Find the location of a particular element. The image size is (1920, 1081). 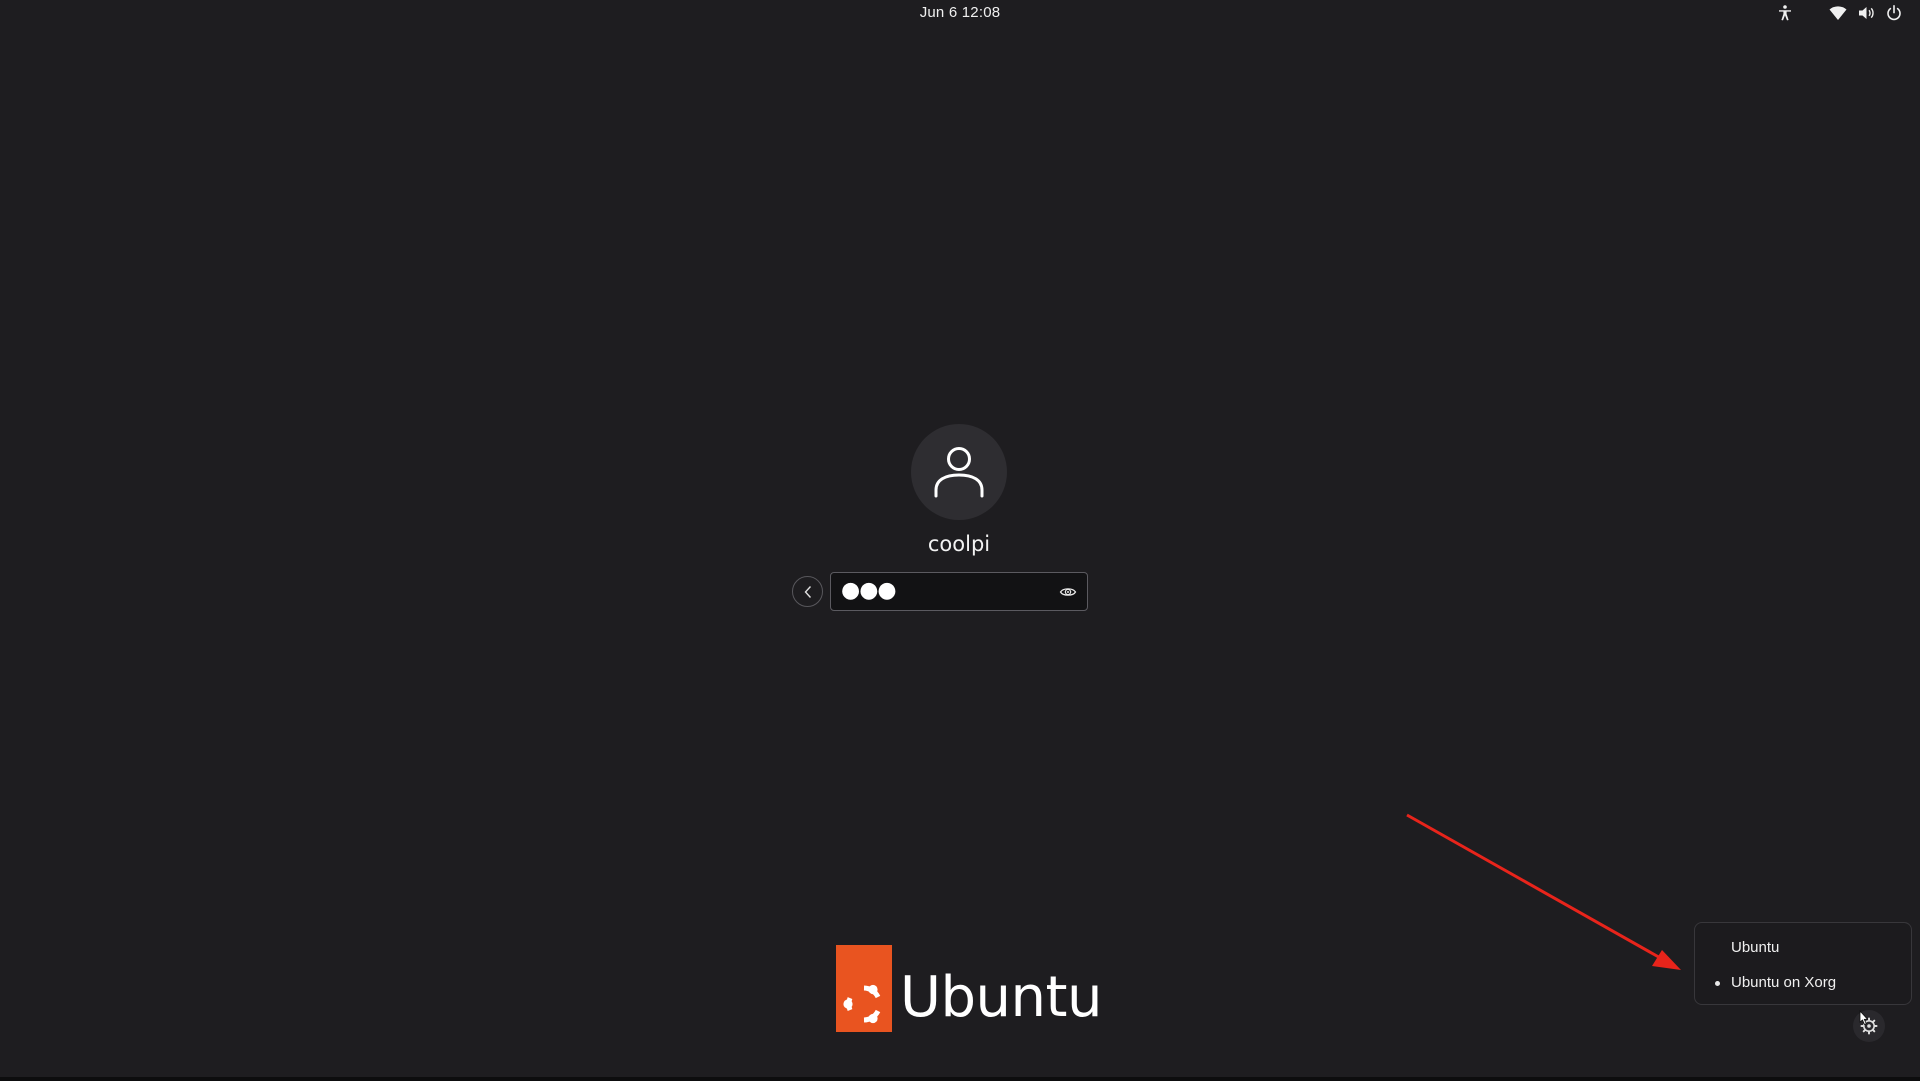

eye-icon is located at coordinates (1068, 592).